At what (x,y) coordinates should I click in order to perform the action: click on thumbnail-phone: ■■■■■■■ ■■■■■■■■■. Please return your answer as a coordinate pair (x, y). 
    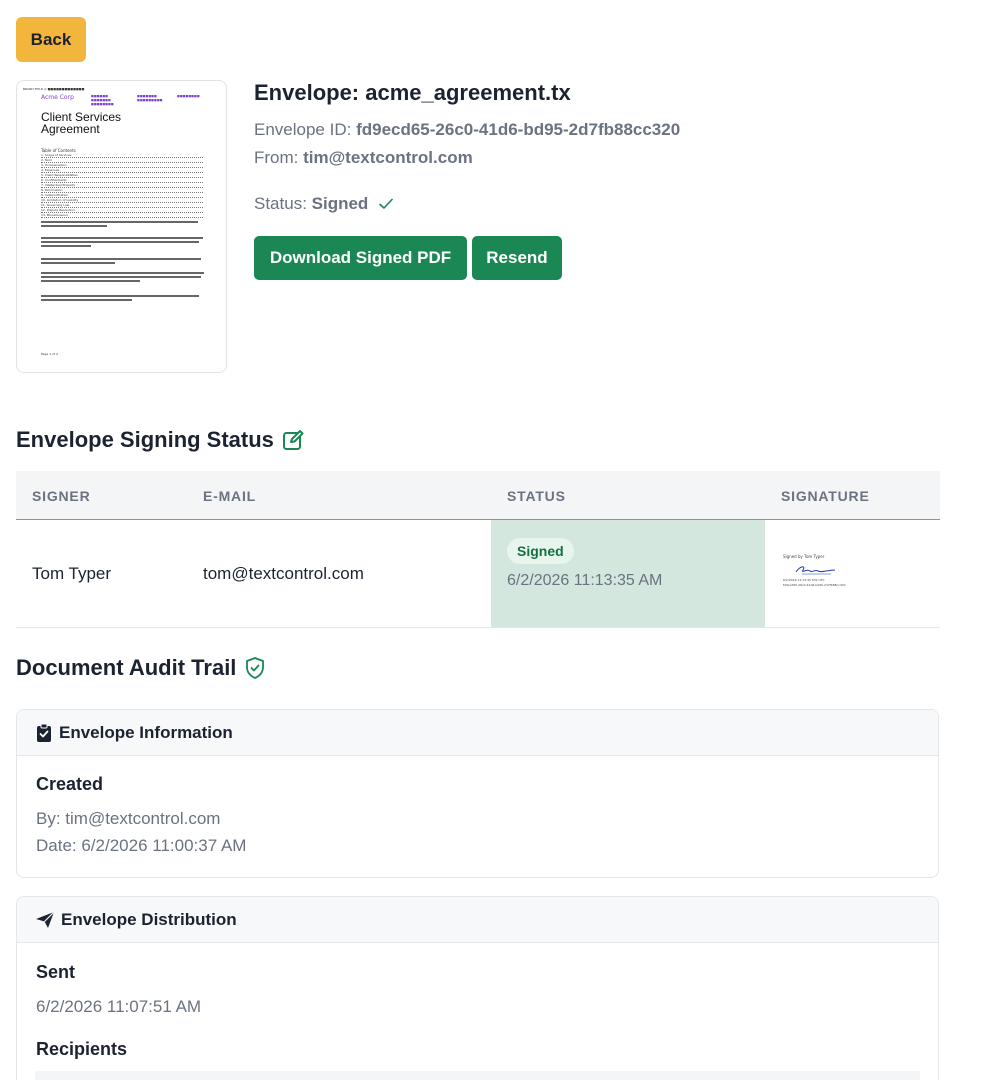
    Looking at the image, I should click on (150, 98).